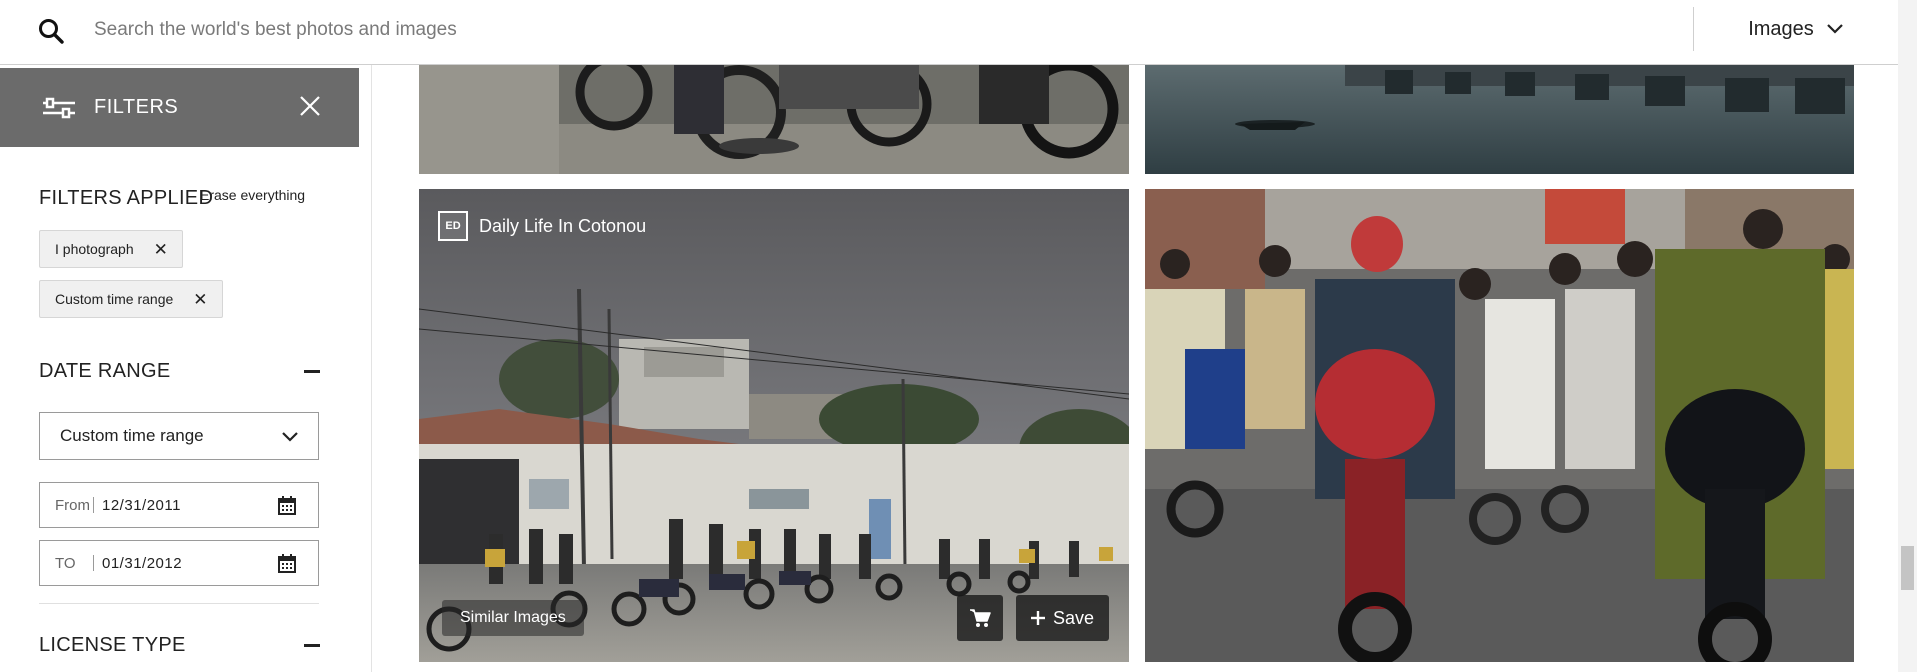 Image resolution: width=1917 pixels, height=672 pixels. I want to click on filter-chip-photograph: I photograph ✕, so click(111, 249).